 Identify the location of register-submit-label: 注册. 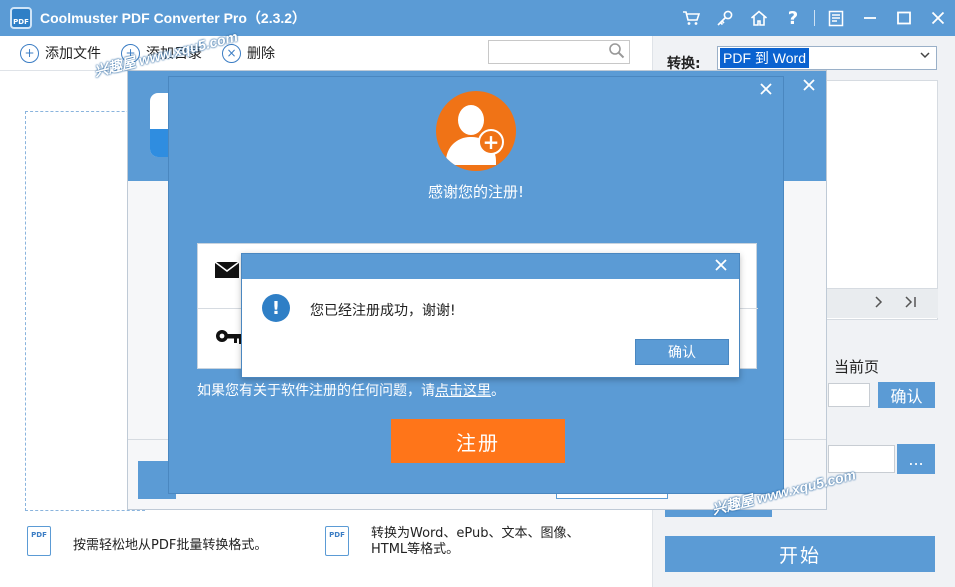
(478, 442).